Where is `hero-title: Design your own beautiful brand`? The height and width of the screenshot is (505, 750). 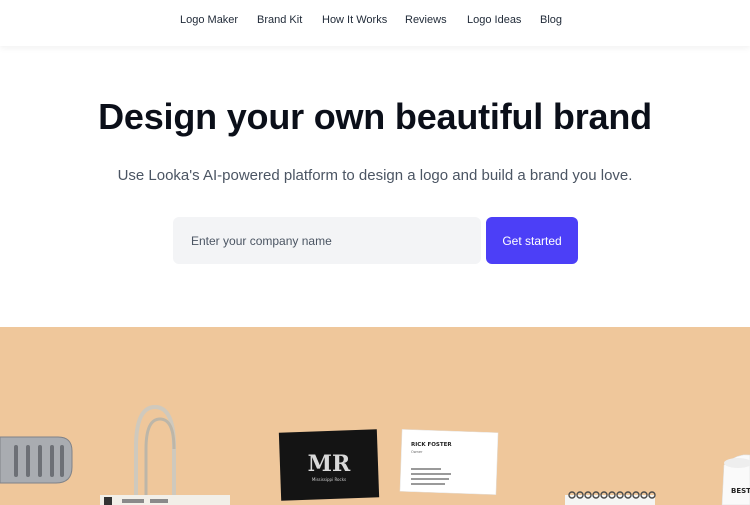
hero-title: Design your own beautiful brand is located at coordinates (375, 116).